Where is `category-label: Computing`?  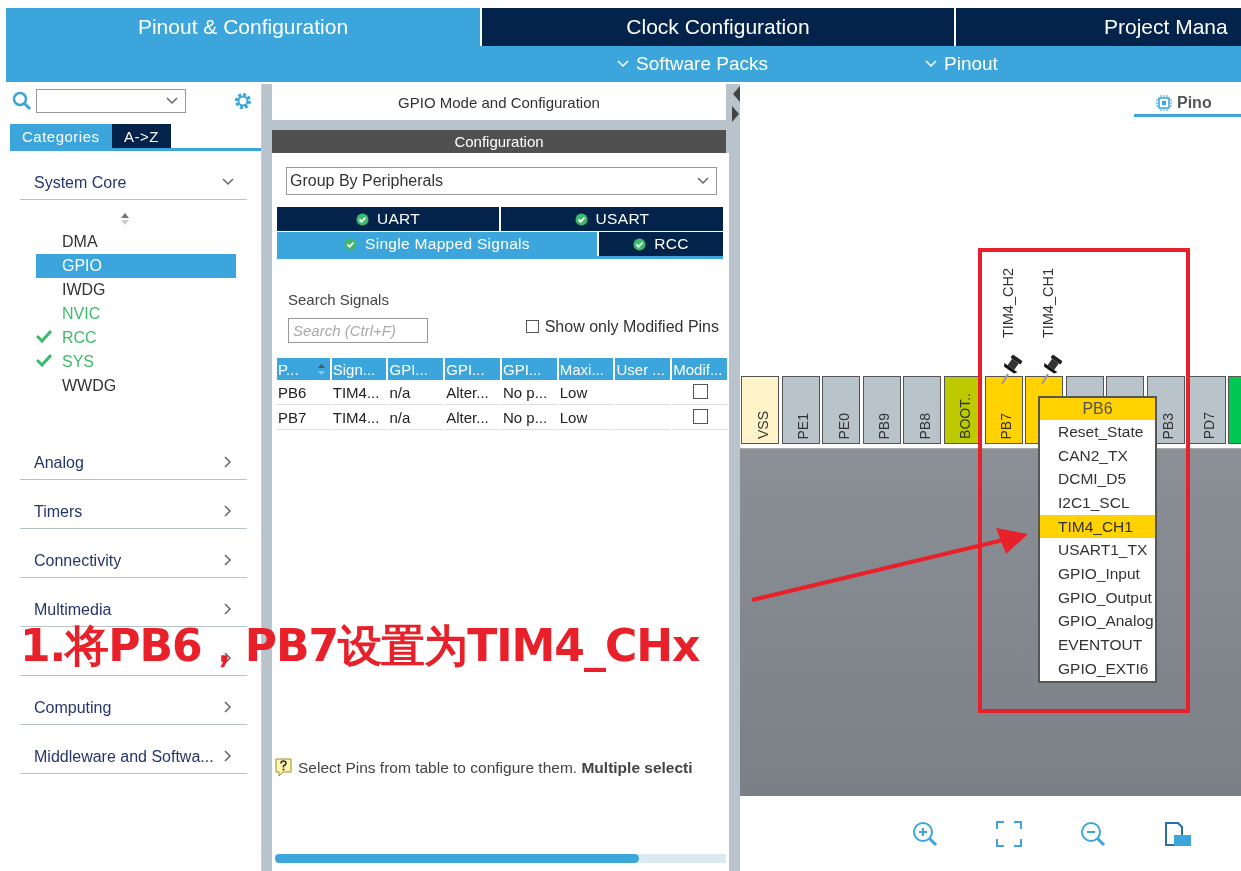 category-label: Computing is located at coordinates (73, 707).